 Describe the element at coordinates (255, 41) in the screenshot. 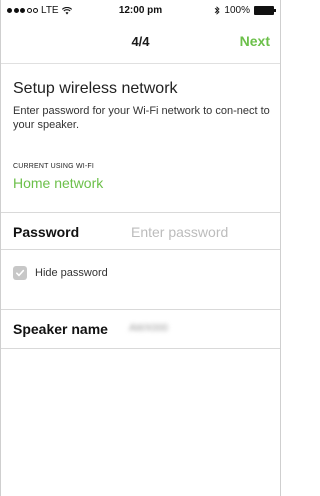

I see `next-button: Next` at that location.